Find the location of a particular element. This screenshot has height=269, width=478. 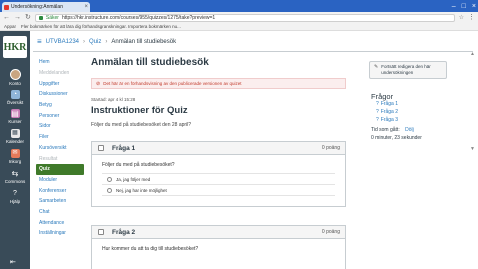

page-scrollbar: ▲ ▼ is located at coordinates (473, 160).